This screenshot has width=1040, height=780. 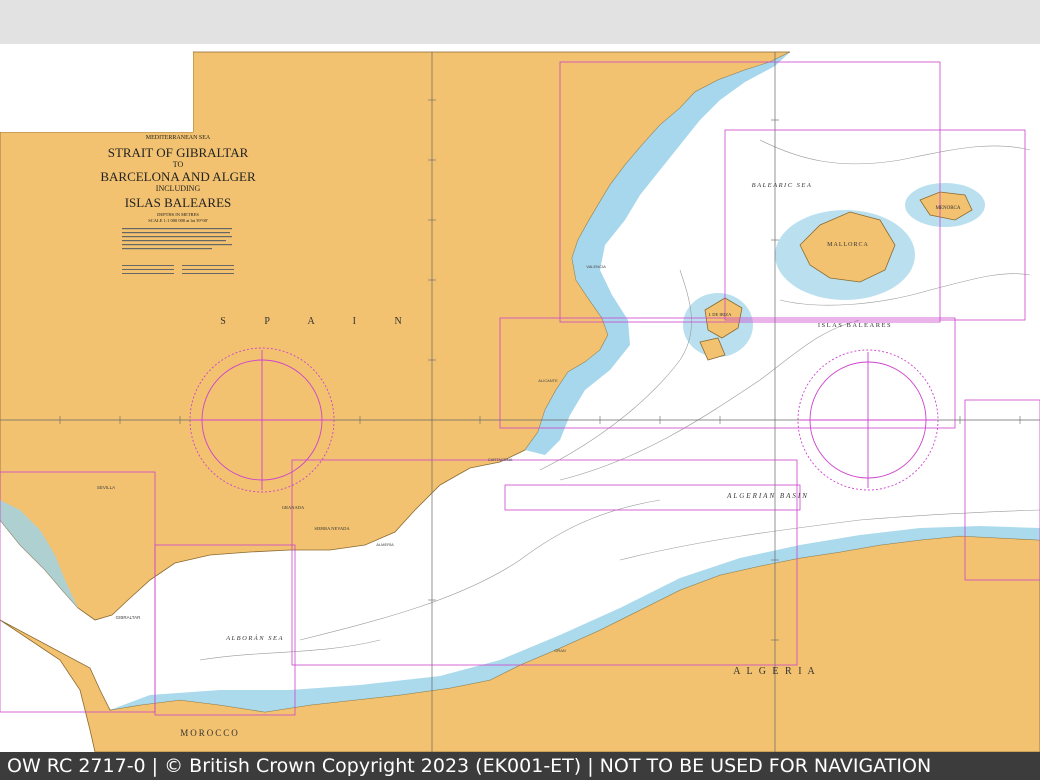 I want to click on title-line3: BARCELONA AND ALGER, so click(x=178, y=176).